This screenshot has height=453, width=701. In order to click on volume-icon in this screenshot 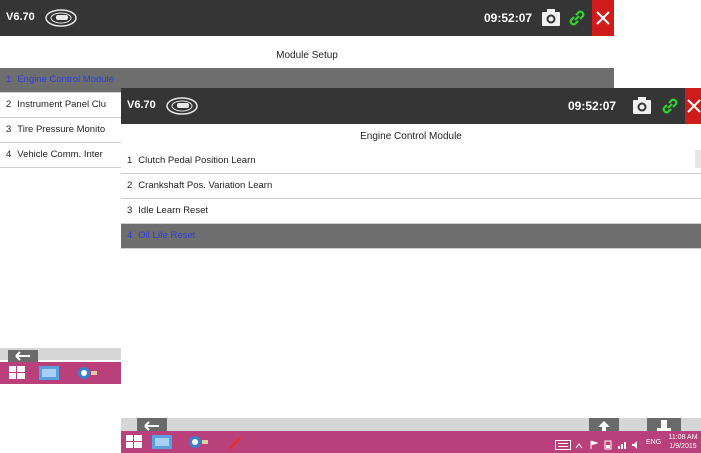, I will do `click(636, 445)`.